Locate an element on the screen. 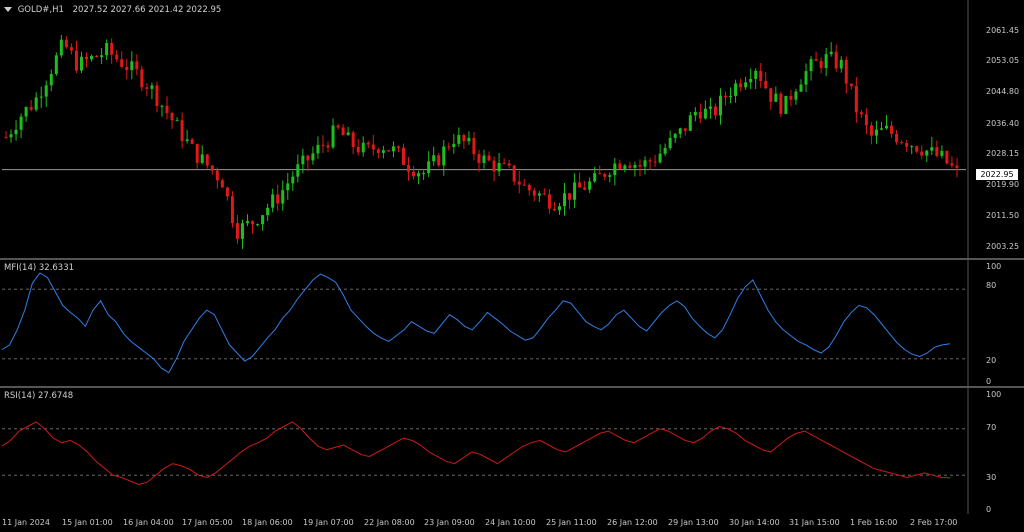 Image resolution: width=1024 pixels, height=532 pixels. rsi-level-30: 30 is located at coordinates (991, 477).